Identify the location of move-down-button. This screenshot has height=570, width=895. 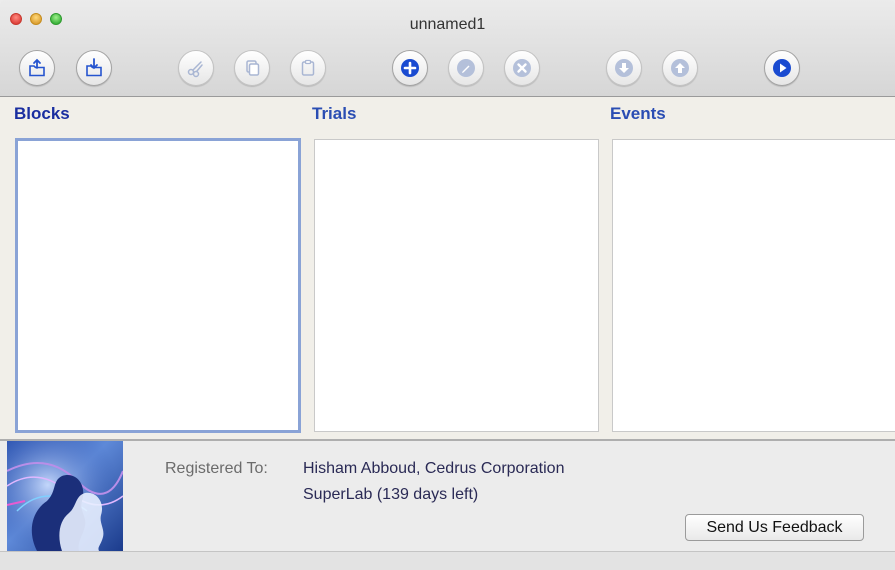
(624, 68).